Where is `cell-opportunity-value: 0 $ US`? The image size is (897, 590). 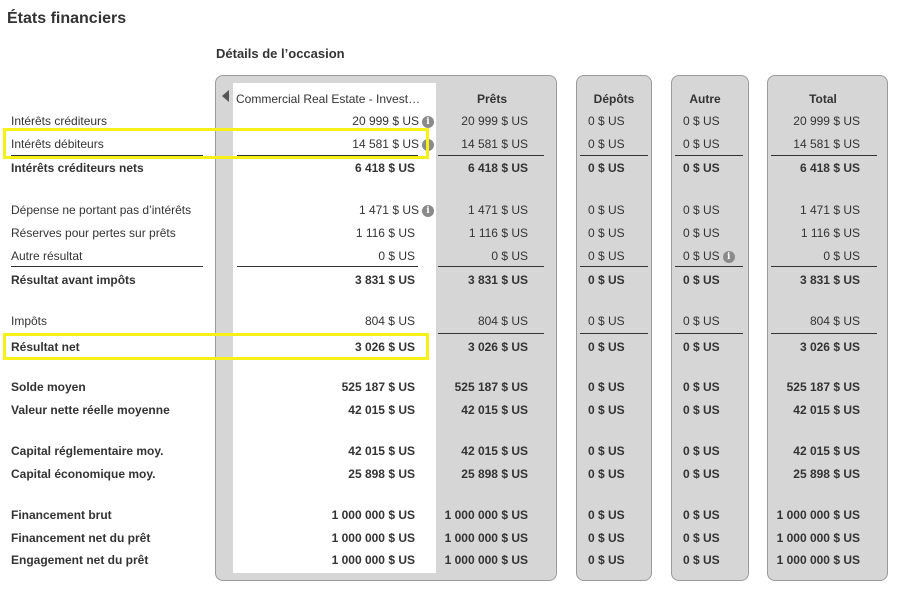 cell-opportunity-value: 0 $ US is located at coordinates (396, 256).